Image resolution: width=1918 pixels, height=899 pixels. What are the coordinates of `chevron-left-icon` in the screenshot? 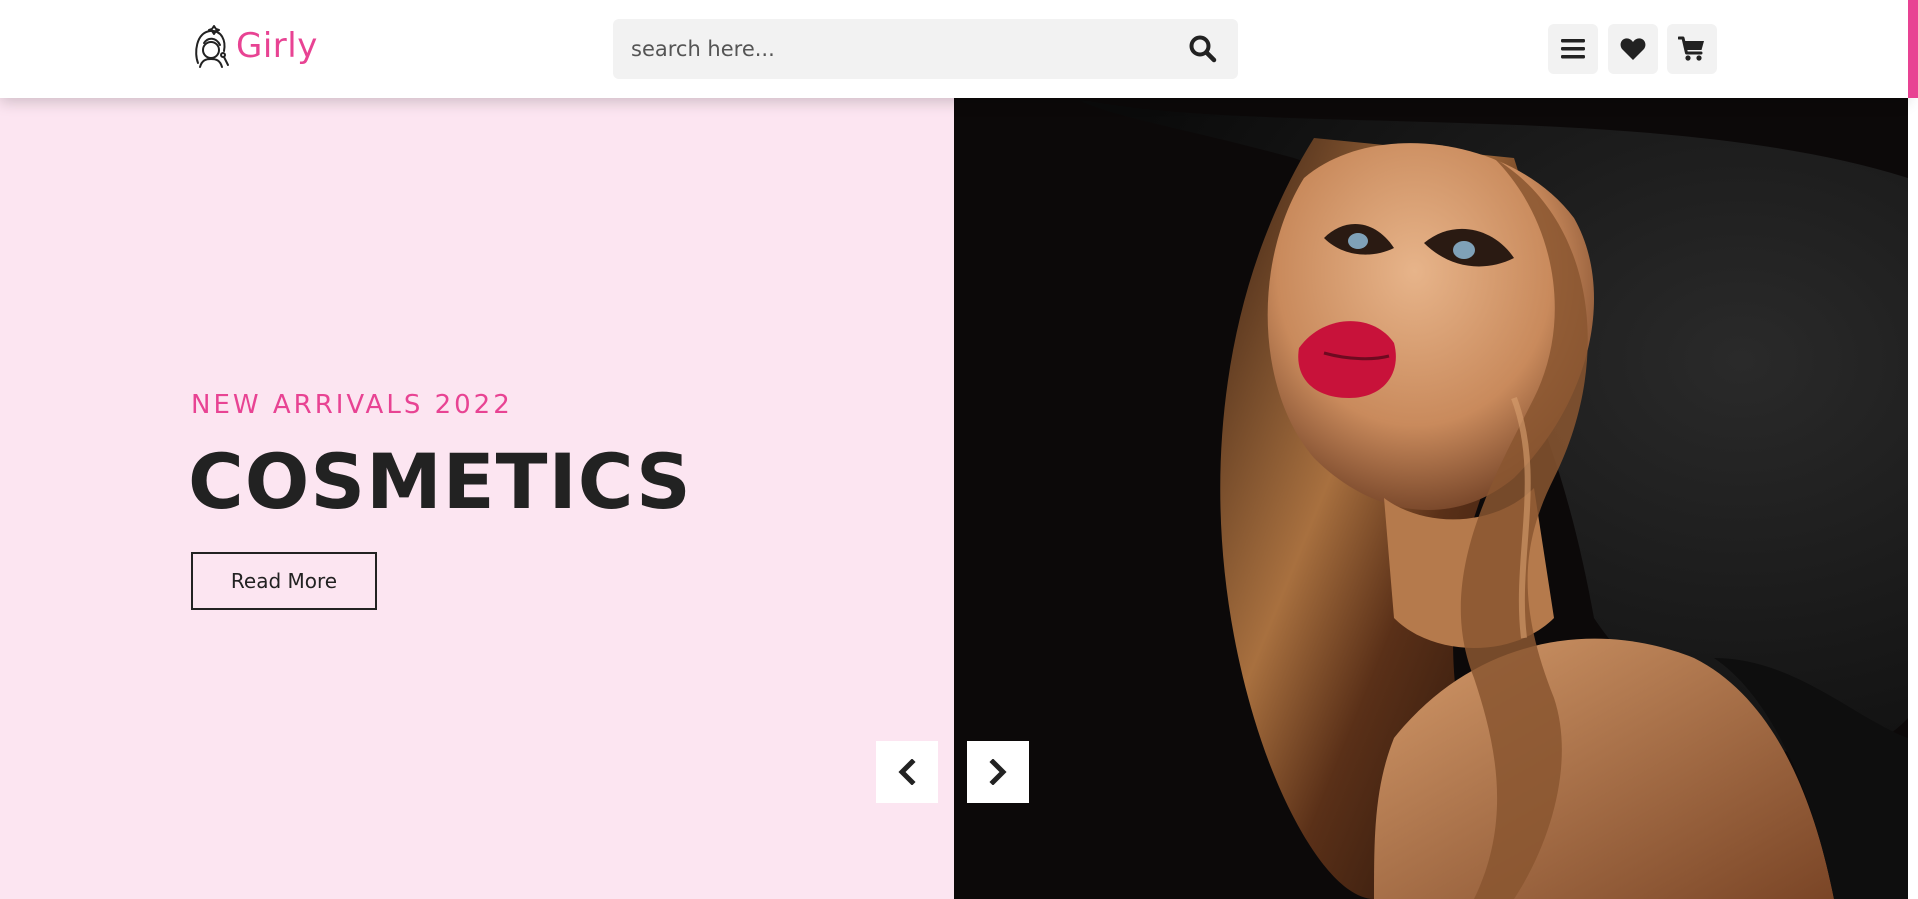 It's located at (907, 772).